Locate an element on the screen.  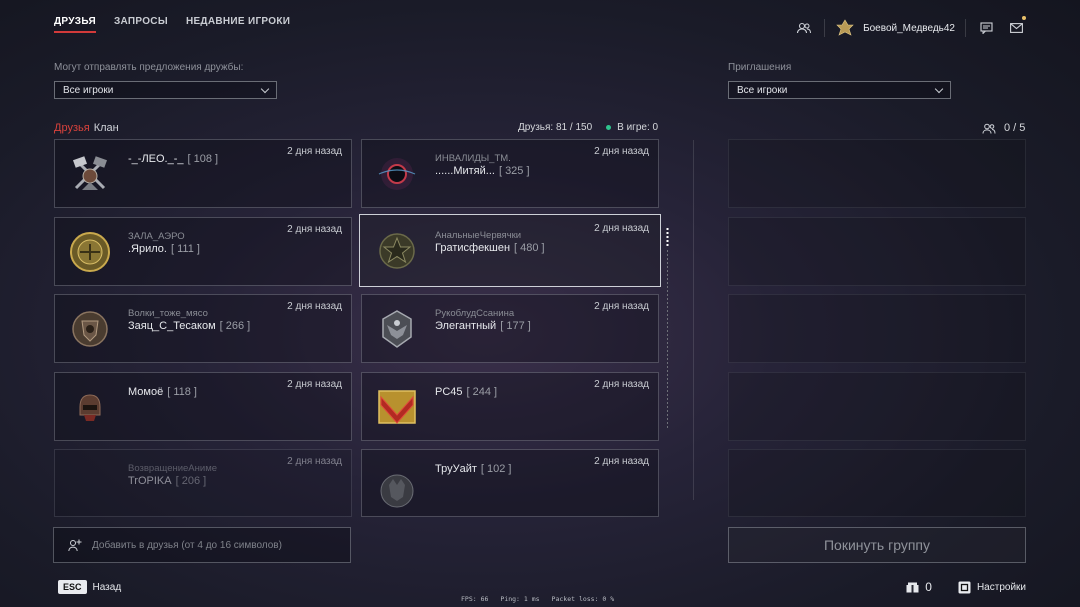
clan-name: РукоблудСсанина is located at coordinates (475, 313).